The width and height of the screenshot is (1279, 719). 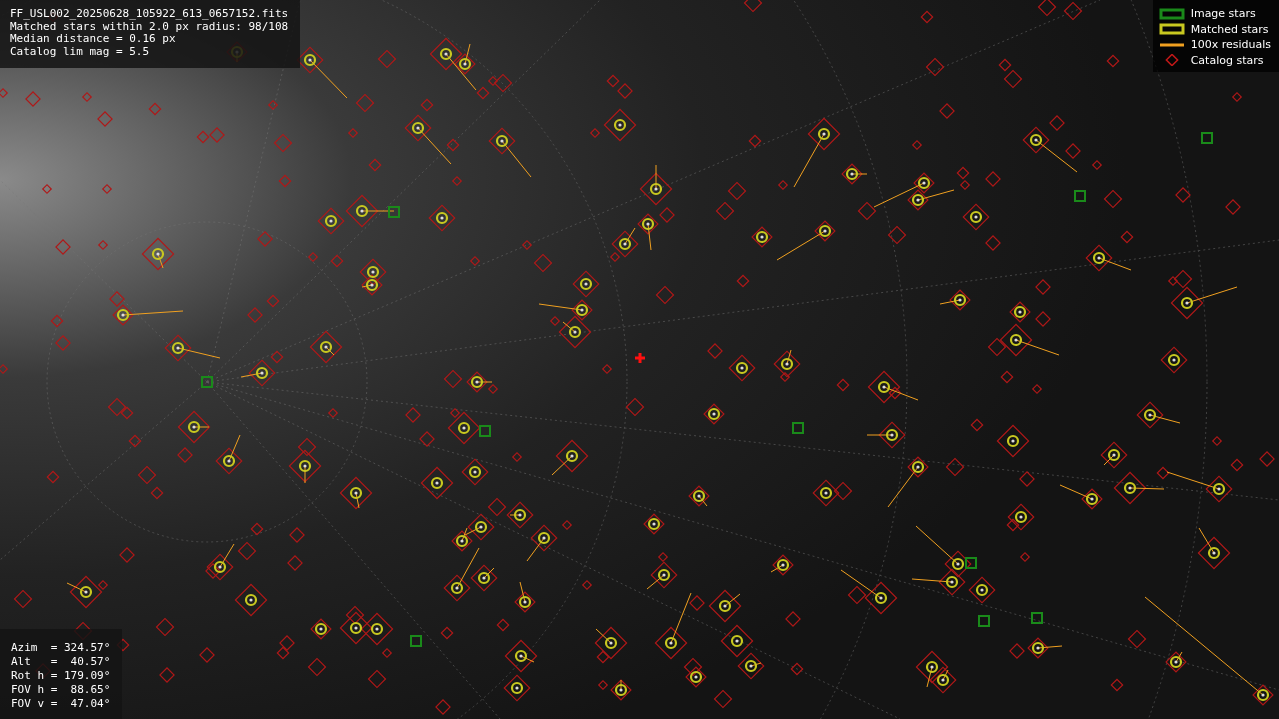 What do you see at coordinates (149, 14) in the screenshot?
I see `info-text: FF_USL002_20250628_105922_613_0657152.fits` at bounding box center [149, 14].